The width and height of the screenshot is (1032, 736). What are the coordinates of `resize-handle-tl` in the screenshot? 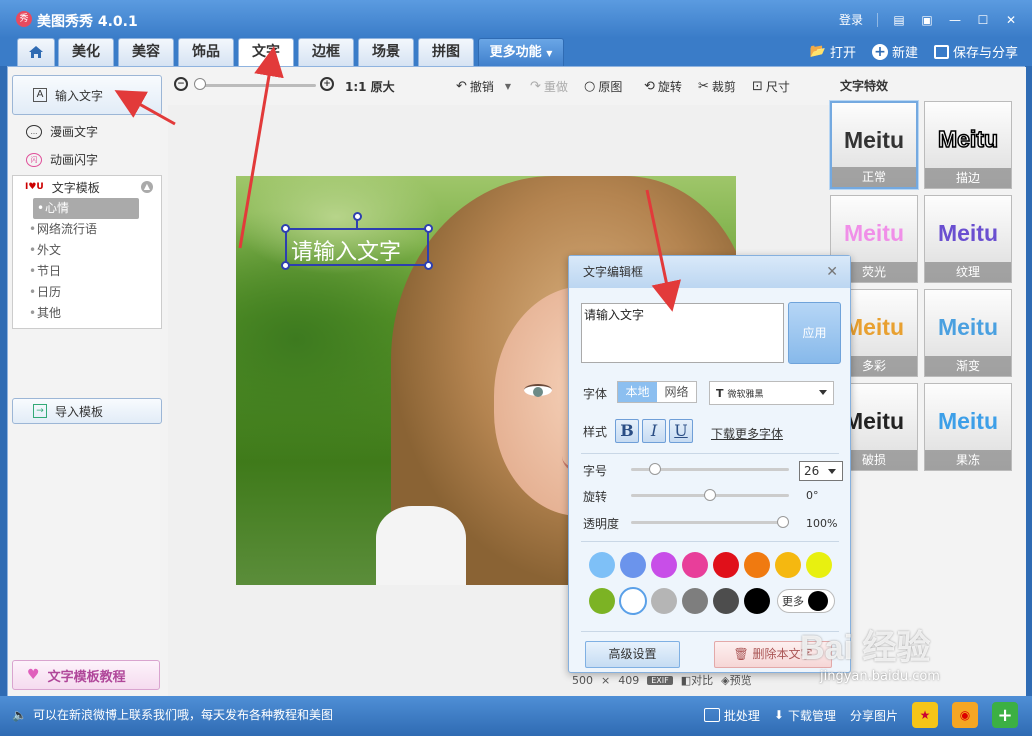 It's located at (285, 228).